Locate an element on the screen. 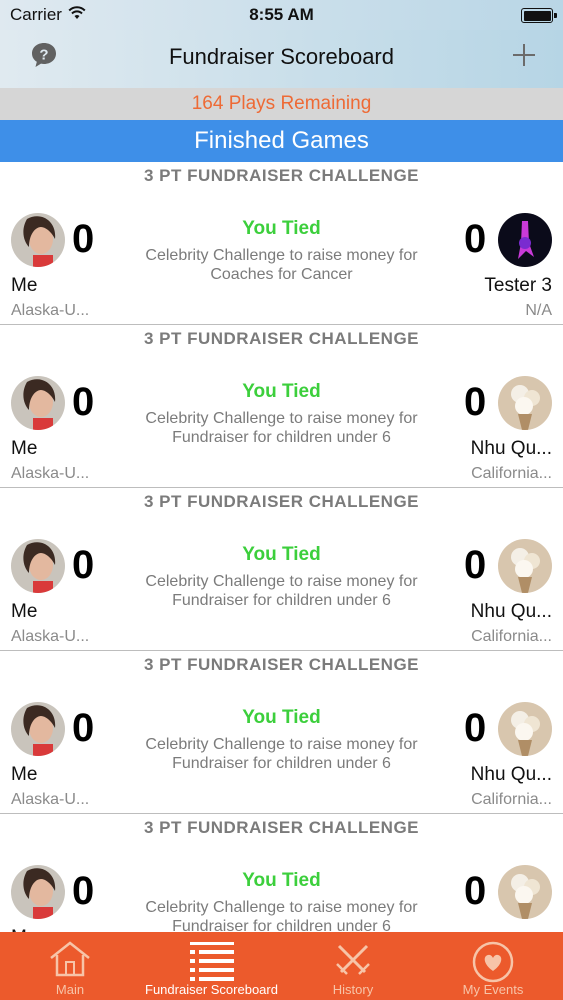 The width and height of the screenshot is (563, 1000). plus-icon is located at coordinates (524, 55).